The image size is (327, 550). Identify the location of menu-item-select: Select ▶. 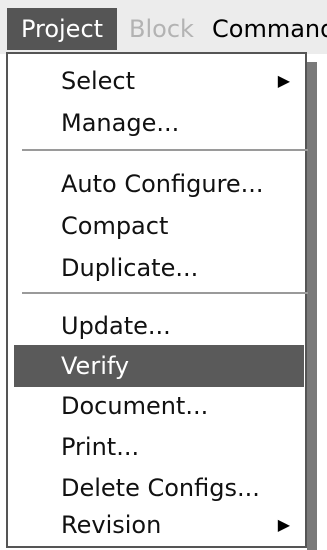
(159, 81).